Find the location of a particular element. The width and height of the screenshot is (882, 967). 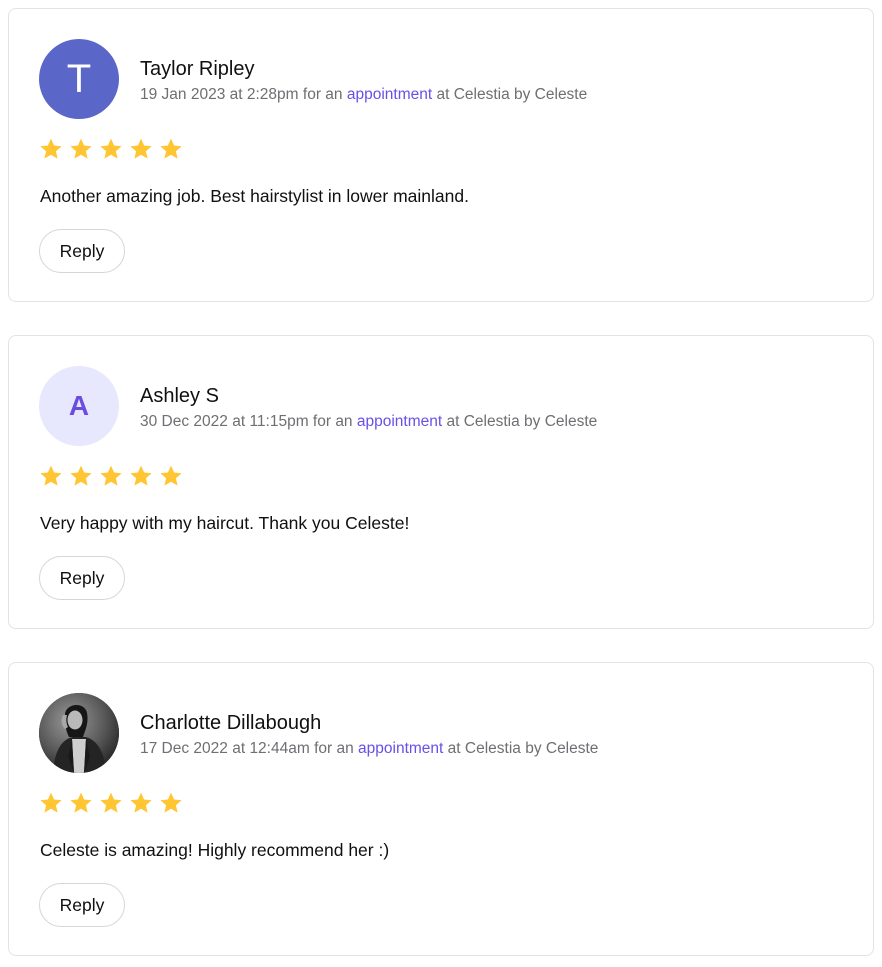

review-datetime: 30 Dec 2022 at 11:15pm is located at coordinates (224, 421).